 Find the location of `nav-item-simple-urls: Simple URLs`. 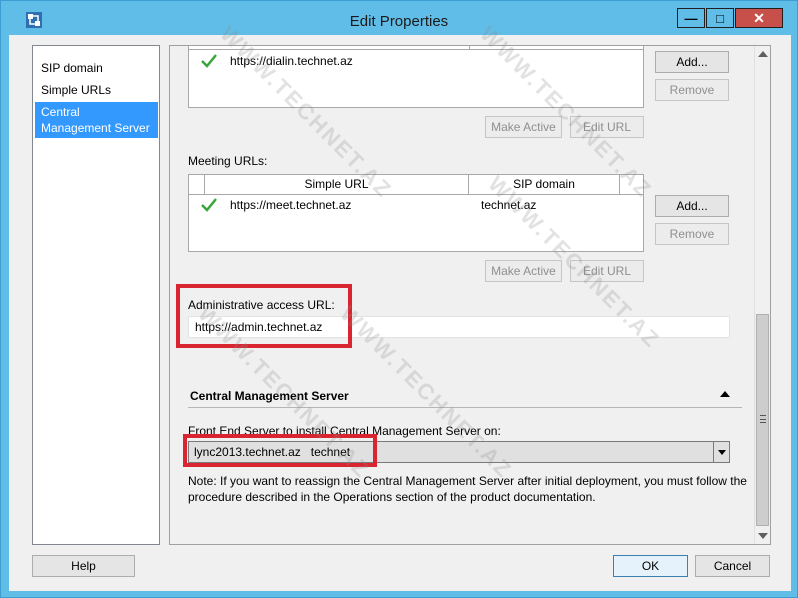

nav-item-simple-urls: Simple URLs is located at coordinates (96, 90).